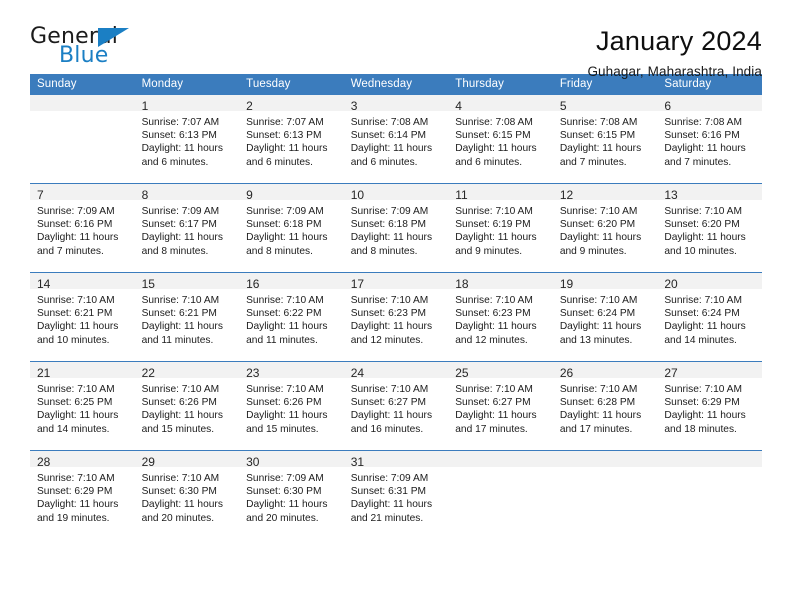 The width and height of the screenshot is (792, 612). Describe the element at coordinates (384, 251) in the screenshot. I see `daylight-text-line2: and 8 minutes.` at that location.